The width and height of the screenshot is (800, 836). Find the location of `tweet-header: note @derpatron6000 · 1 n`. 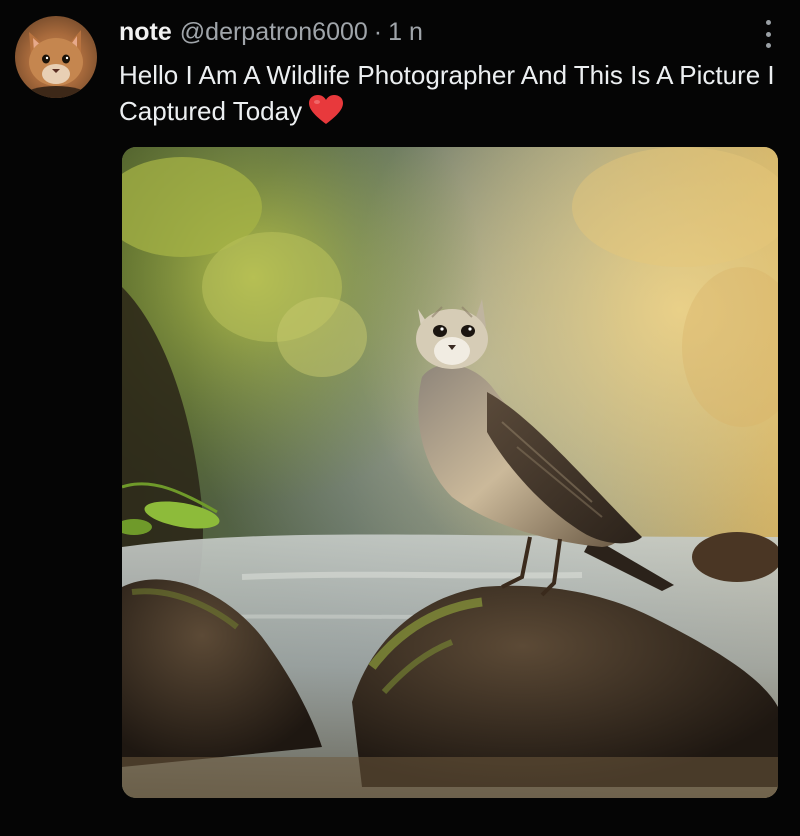

tweet-header: note @derpatron6000 · 1 n is located at coordinates (271, 32).